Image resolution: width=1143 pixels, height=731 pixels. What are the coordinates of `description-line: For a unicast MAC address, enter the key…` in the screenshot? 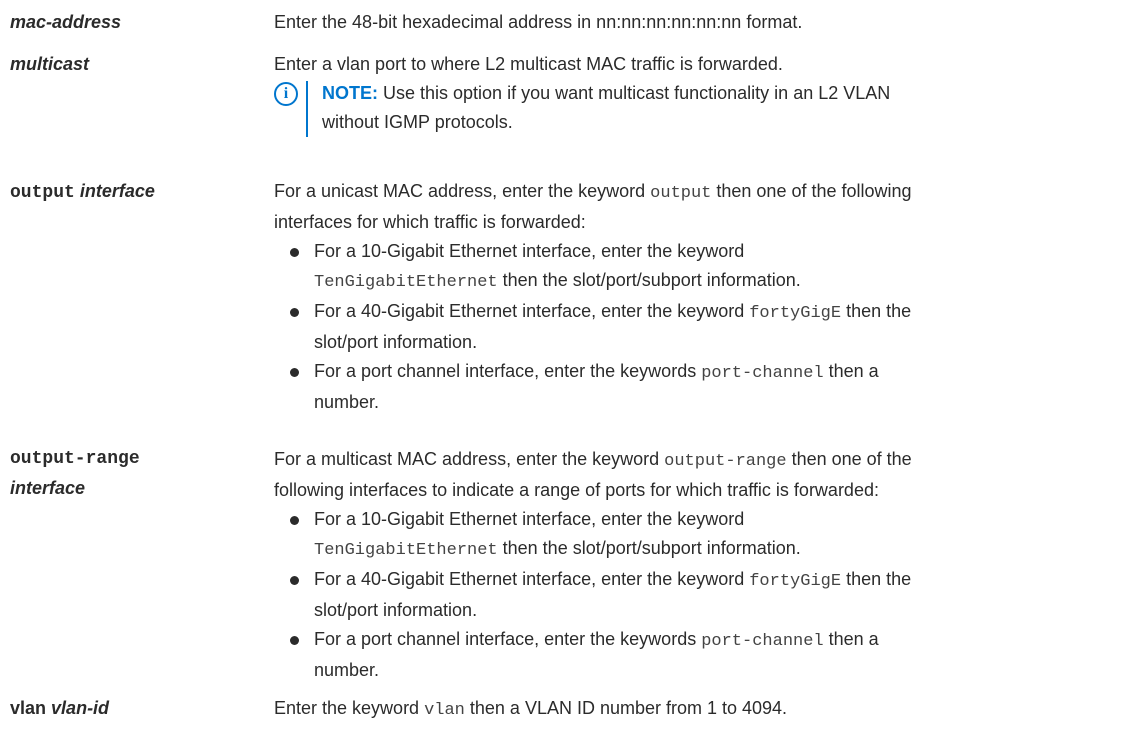 It's located at (708, 192).